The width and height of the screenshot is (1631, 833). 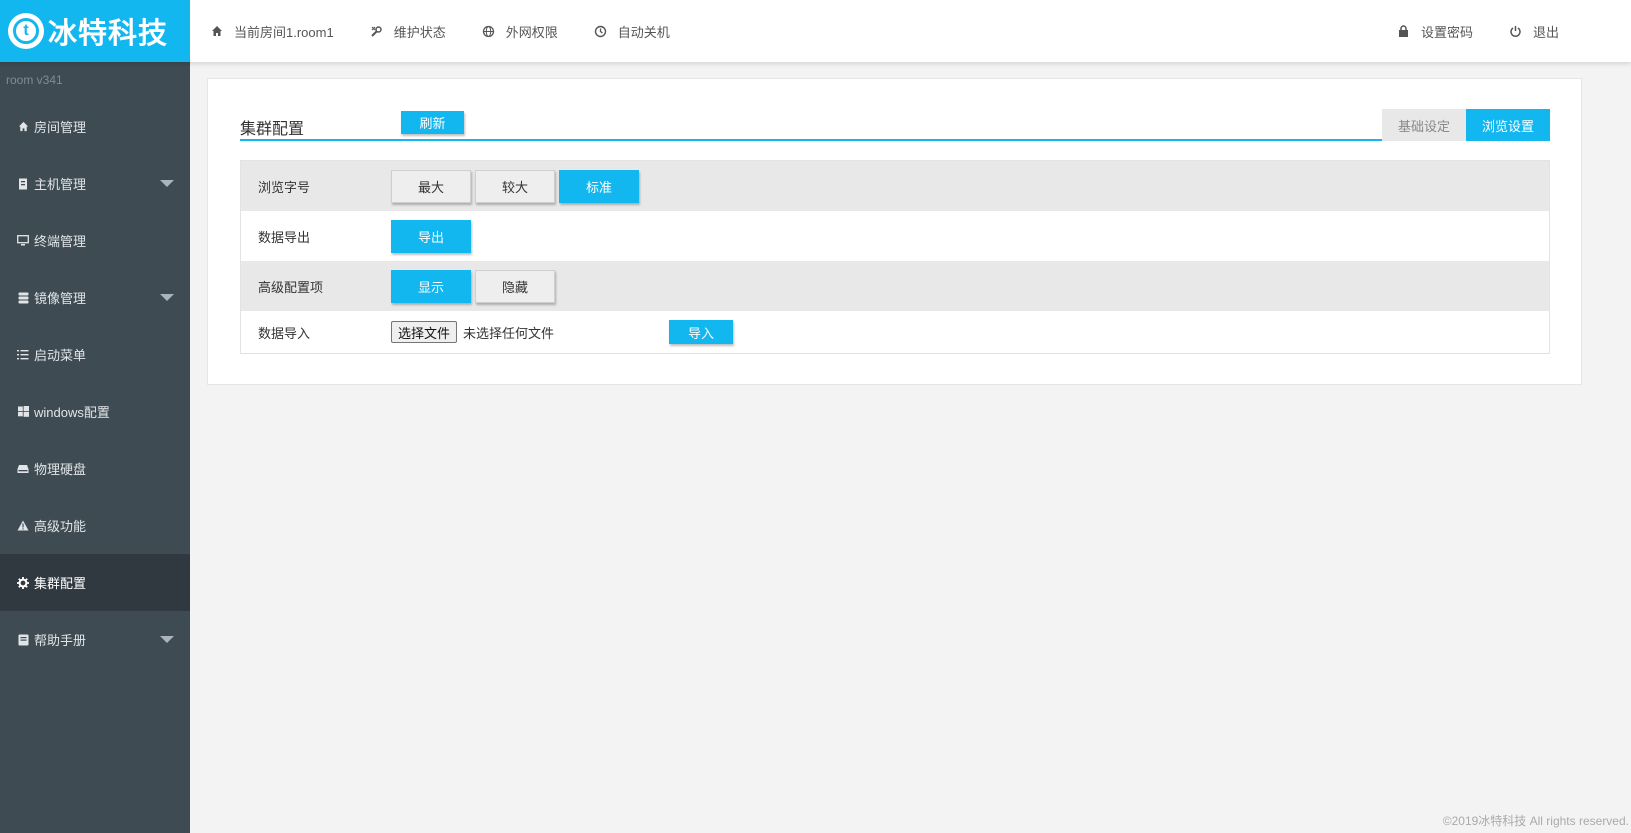 I want to click on row-advanced-options: 高级配置项 显示 隐藏, so click(x=895, y=286).